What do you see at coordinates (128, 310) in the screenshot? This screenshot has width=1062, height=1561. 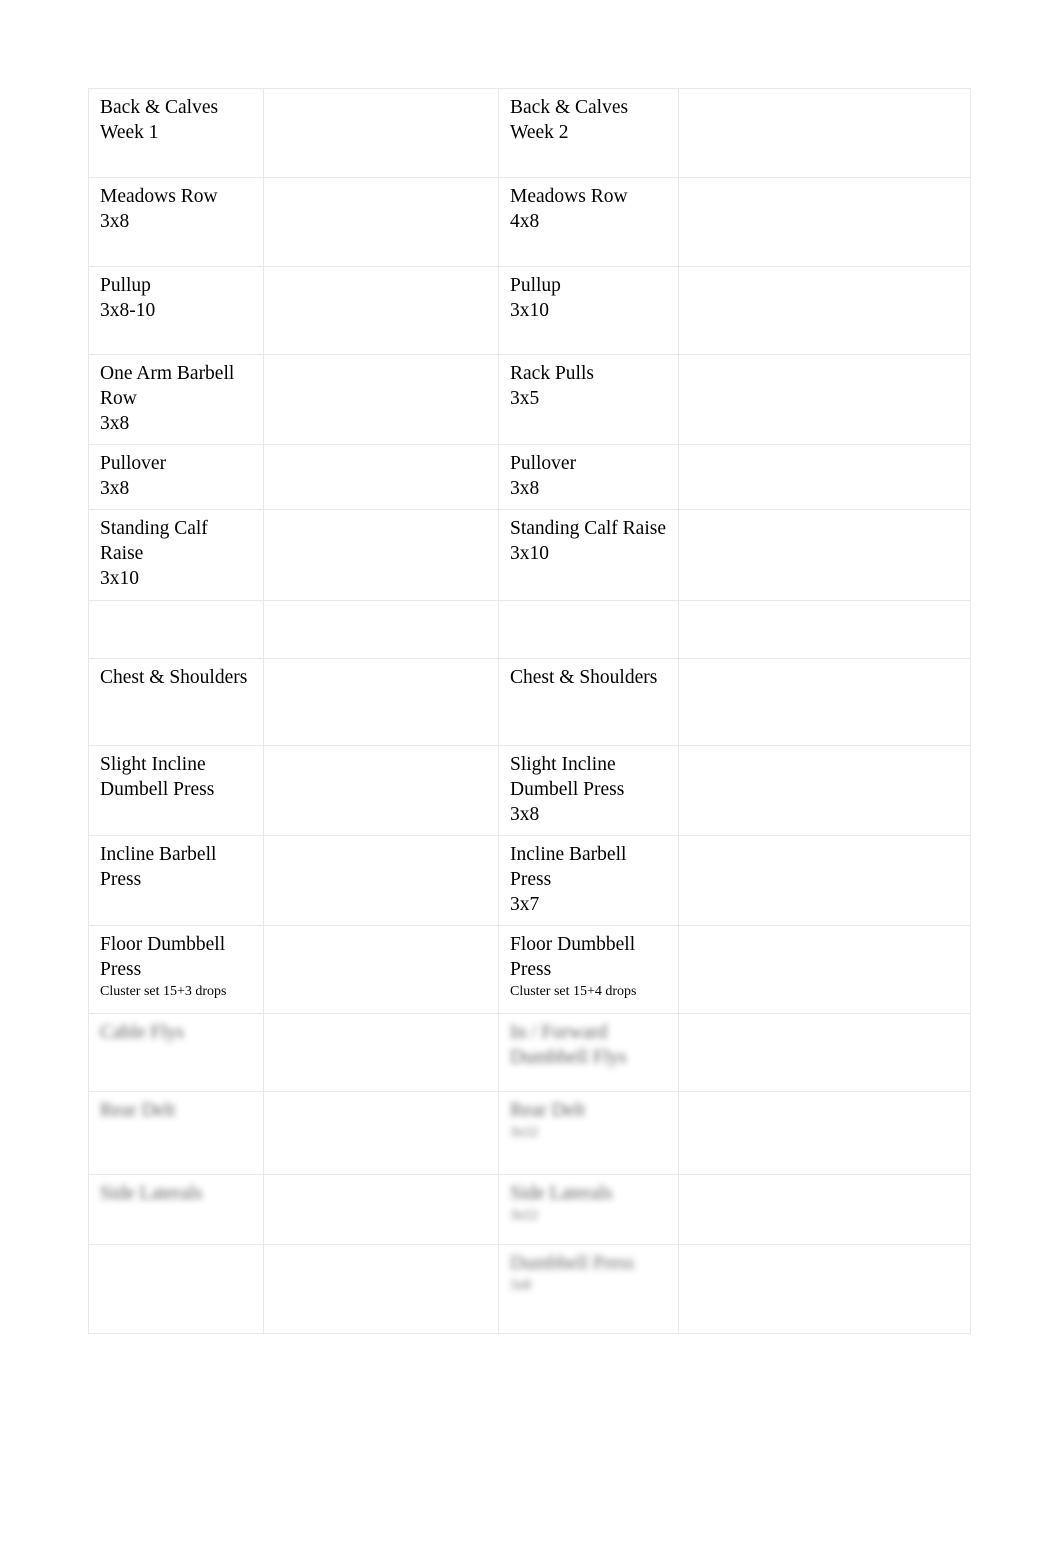 I see `cell-text-line: 3x8-10` at bounding box center [128, 310].